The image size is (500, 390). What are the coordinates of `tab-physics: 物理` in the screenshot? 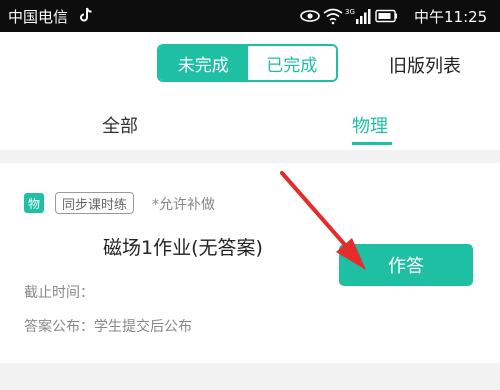 It's located at (370, 125).